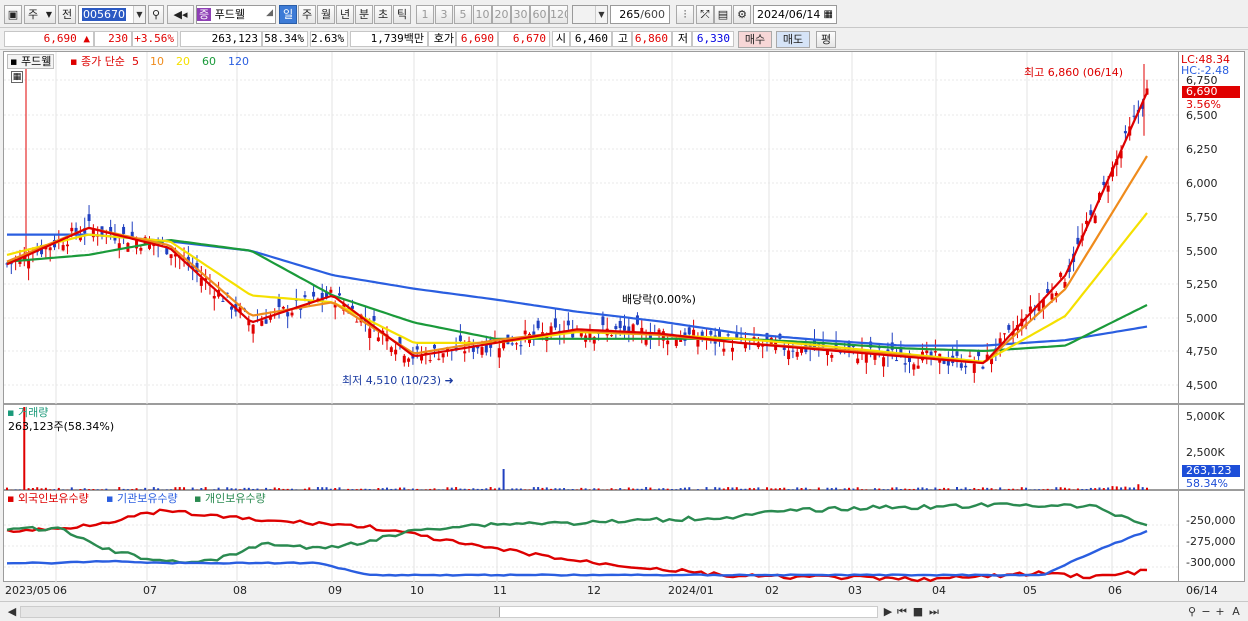 The image size is (1248, 621). What do you see at coordinates (828, 14) in the screenshot?
I see `calendar-icon: ▦` at bounding box center [828, 14].